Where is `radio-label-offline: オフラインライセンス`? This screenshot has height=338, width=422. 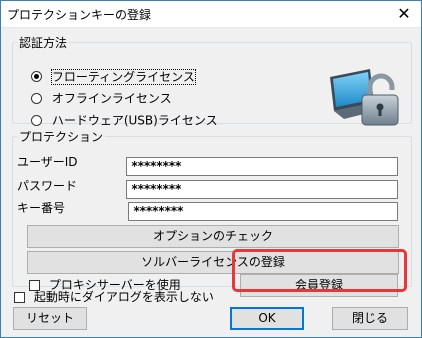
radio-label-offline: オフラインライセンス is located at coordinates (111, 98).